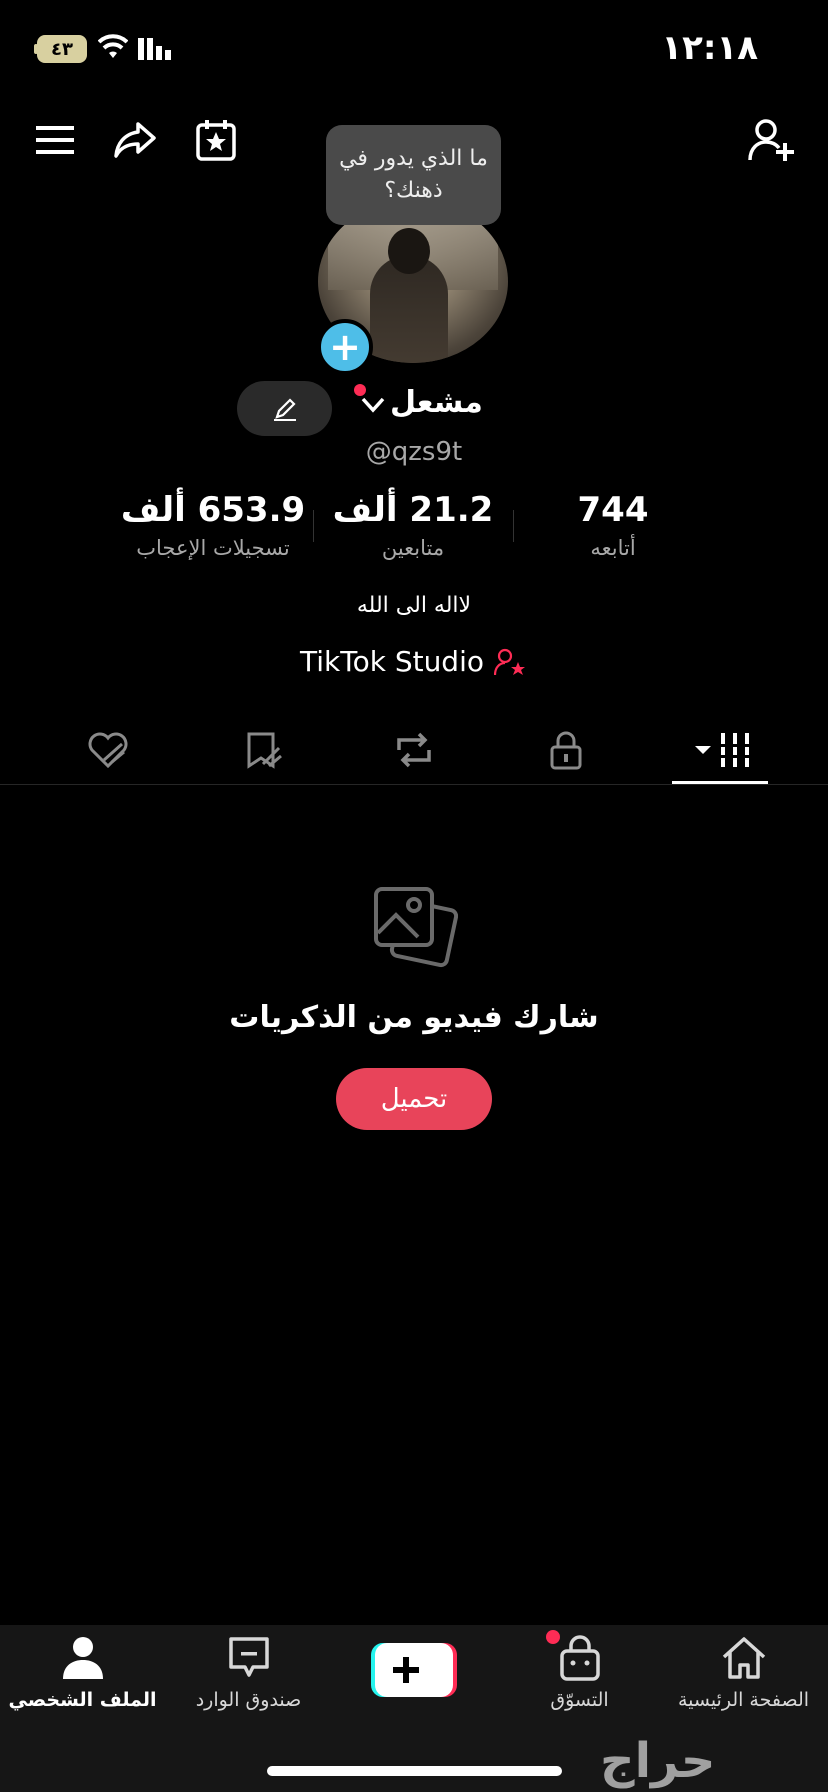  What do you see at coordinates (658, 1761) in the screenshot?
I see `watermark-logo: حراج` at bounding box center [658, 1761].